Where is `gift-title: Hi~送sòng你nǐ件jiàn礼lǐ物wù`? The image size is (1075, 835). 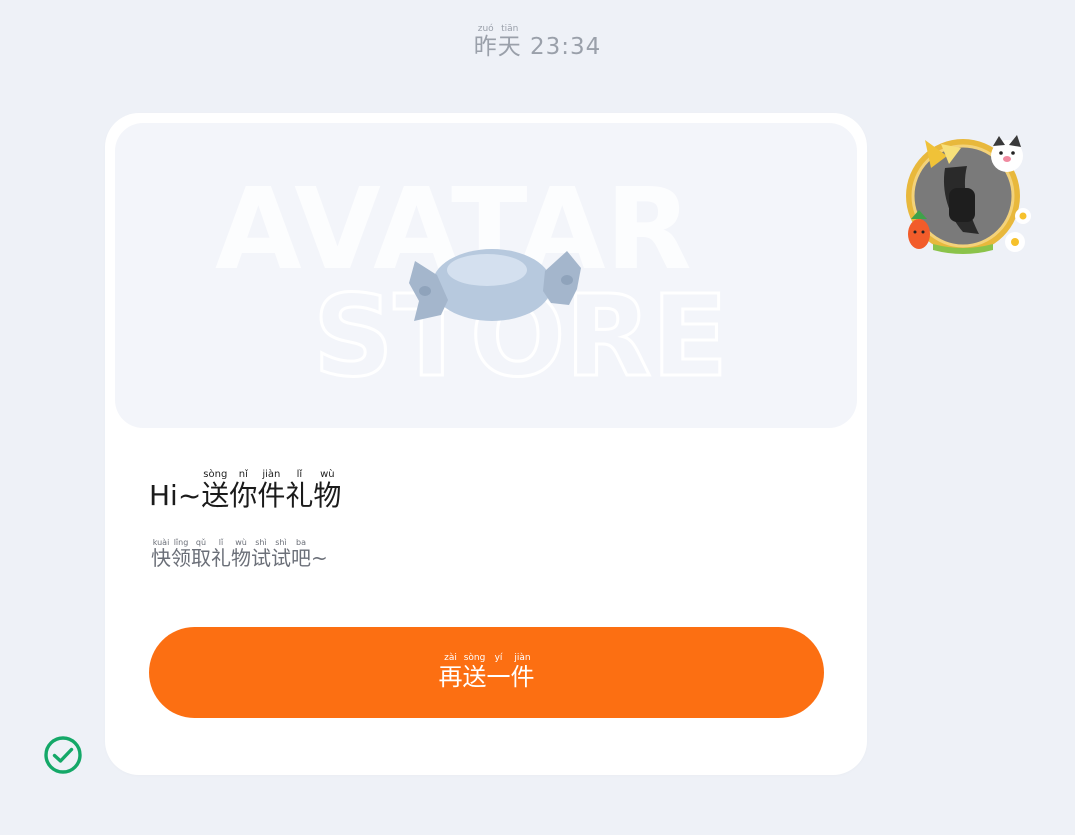
gift-title: Hi~送sòng你nǐ件jiàn礼lǐ物wù is located at coordinates (245, 491).